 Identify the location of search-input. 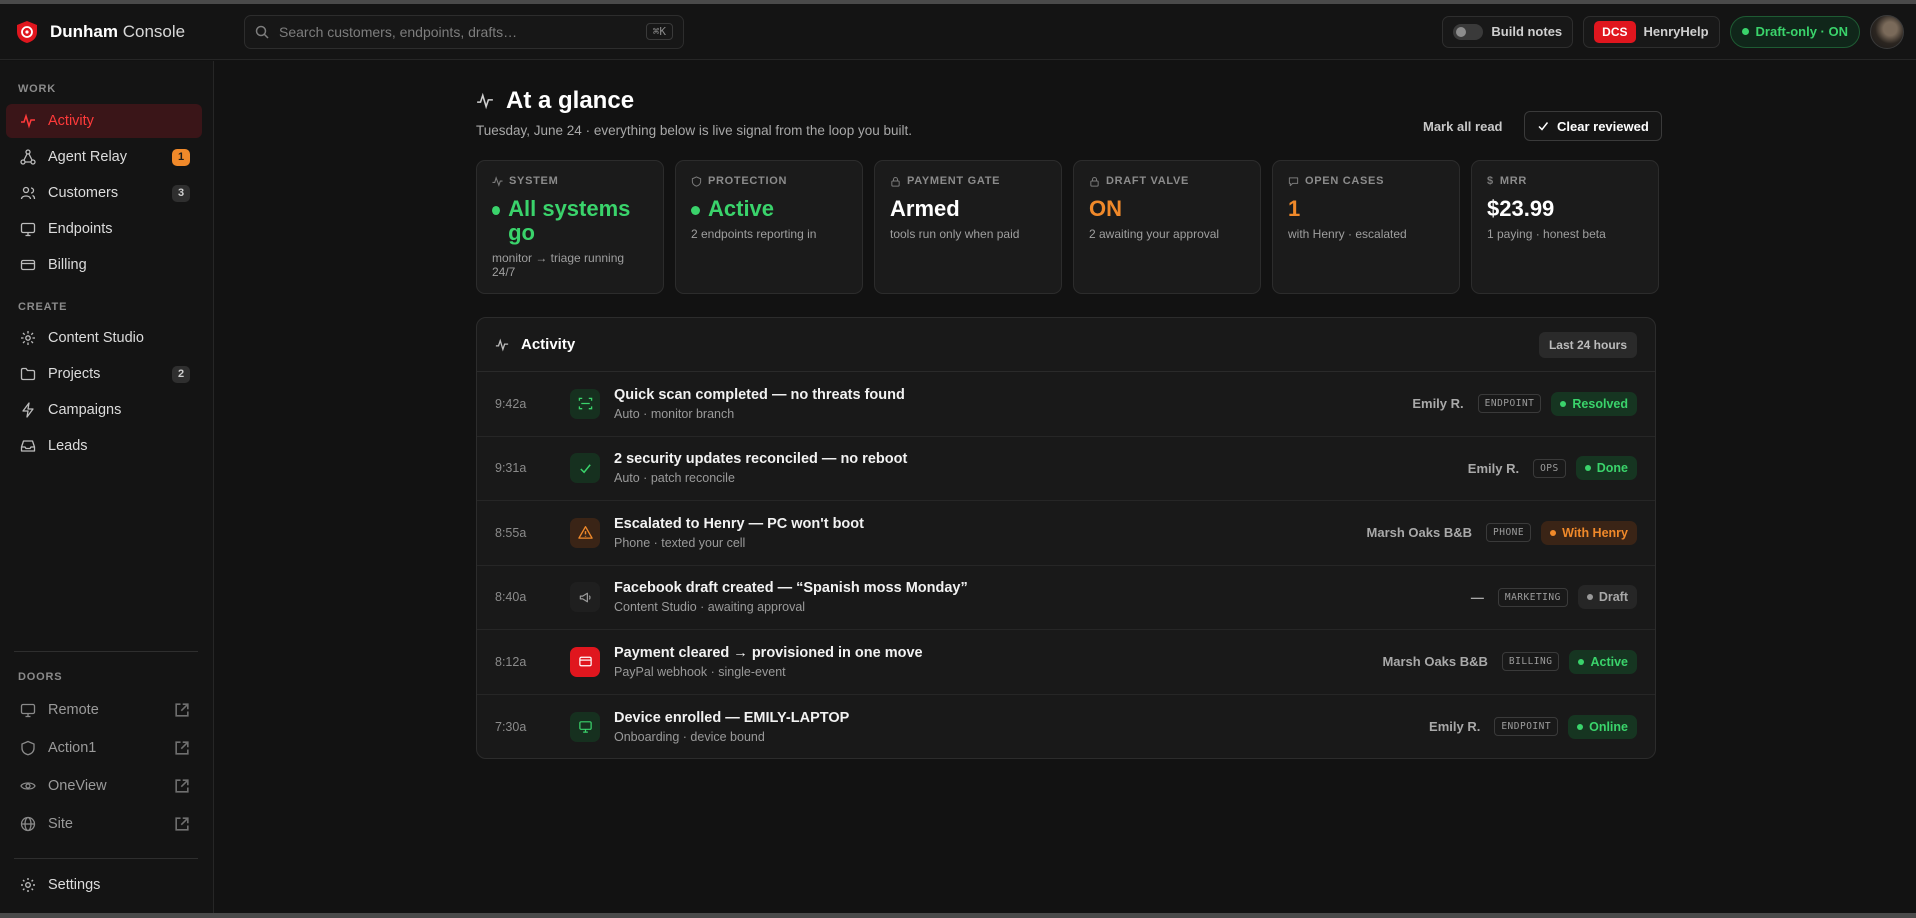
(457, 31).